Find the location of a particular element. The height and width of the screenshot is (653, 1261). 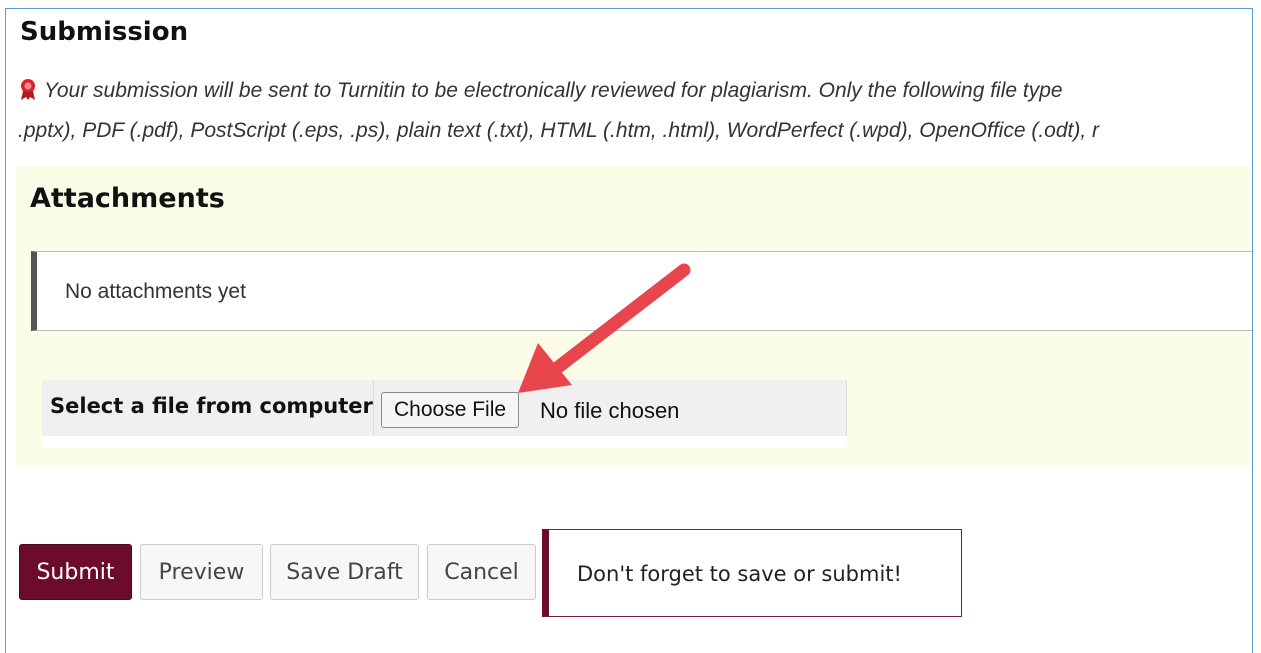

save-reminder-box: Don't forget to save or submit! is located at coordinates (752, 573).